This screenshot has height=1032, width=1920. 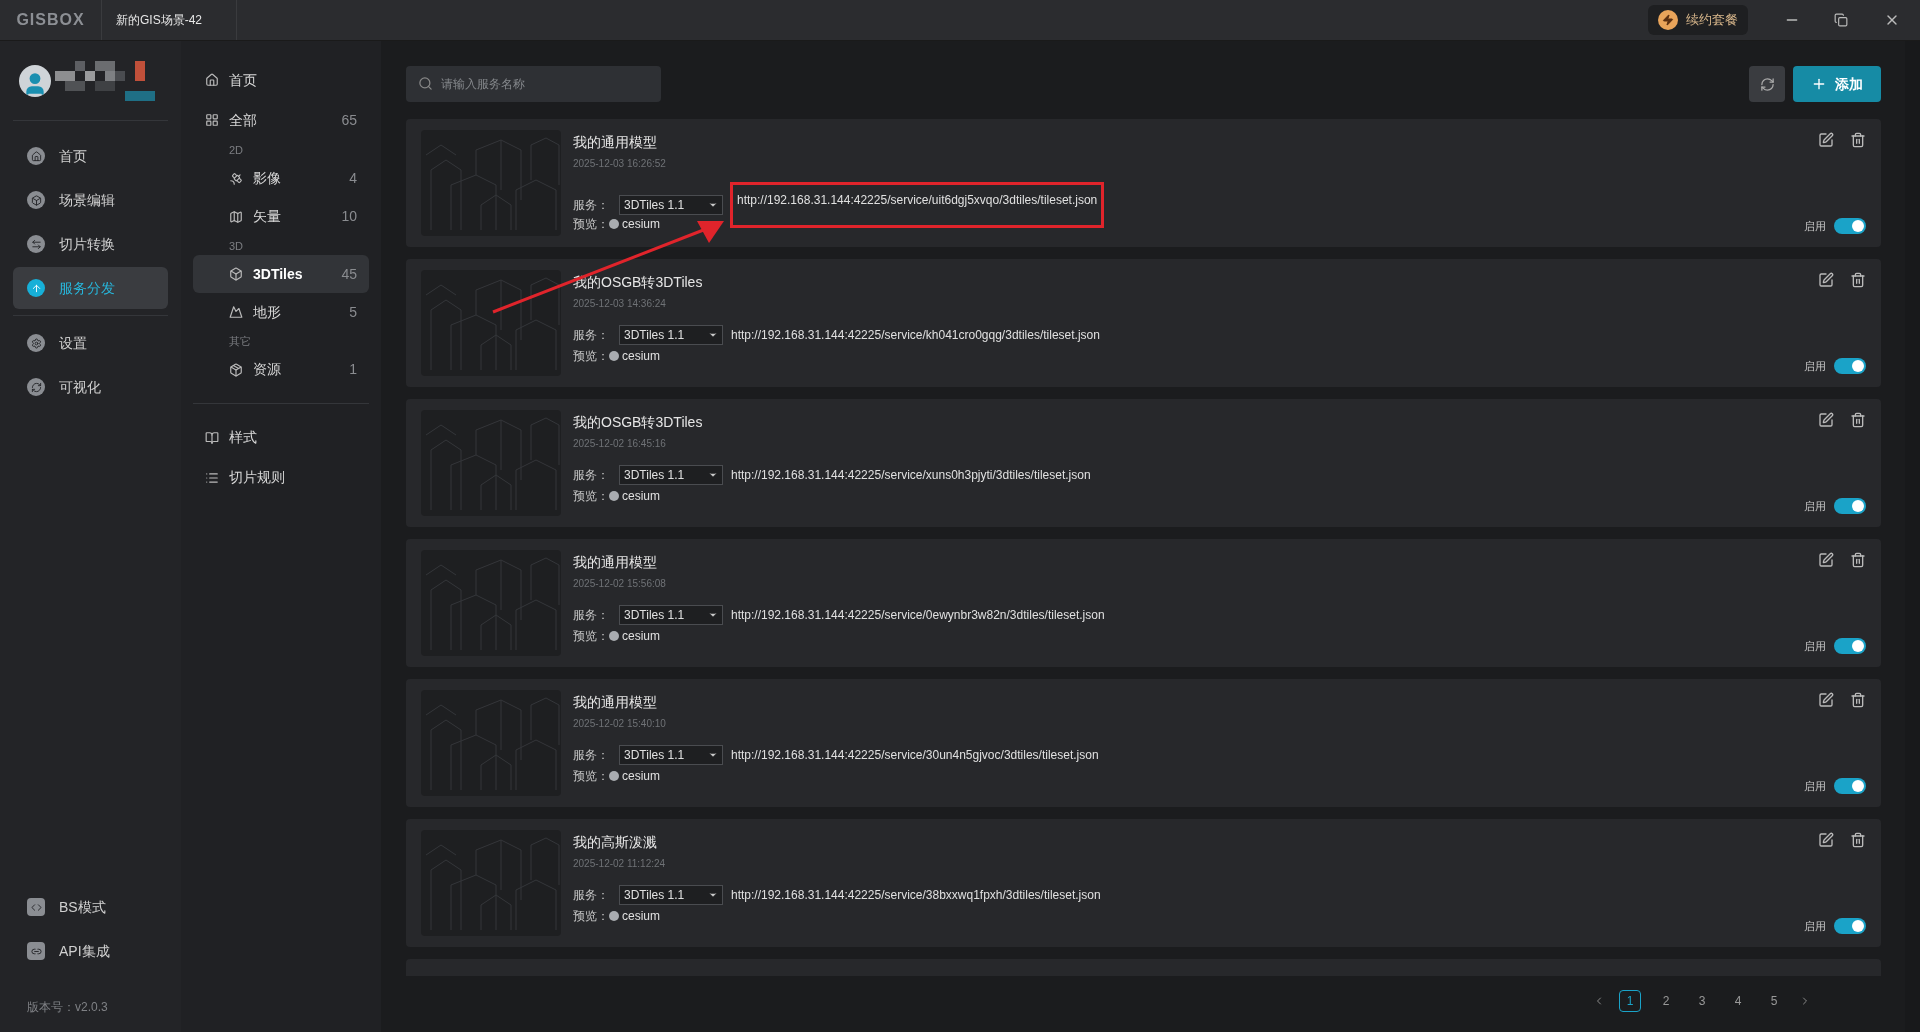 What do you see at coordinates (638, 422) in the screenshot?
I see `service-title: 我的OSGB转3DTiles` at bounding box center [638, 422].